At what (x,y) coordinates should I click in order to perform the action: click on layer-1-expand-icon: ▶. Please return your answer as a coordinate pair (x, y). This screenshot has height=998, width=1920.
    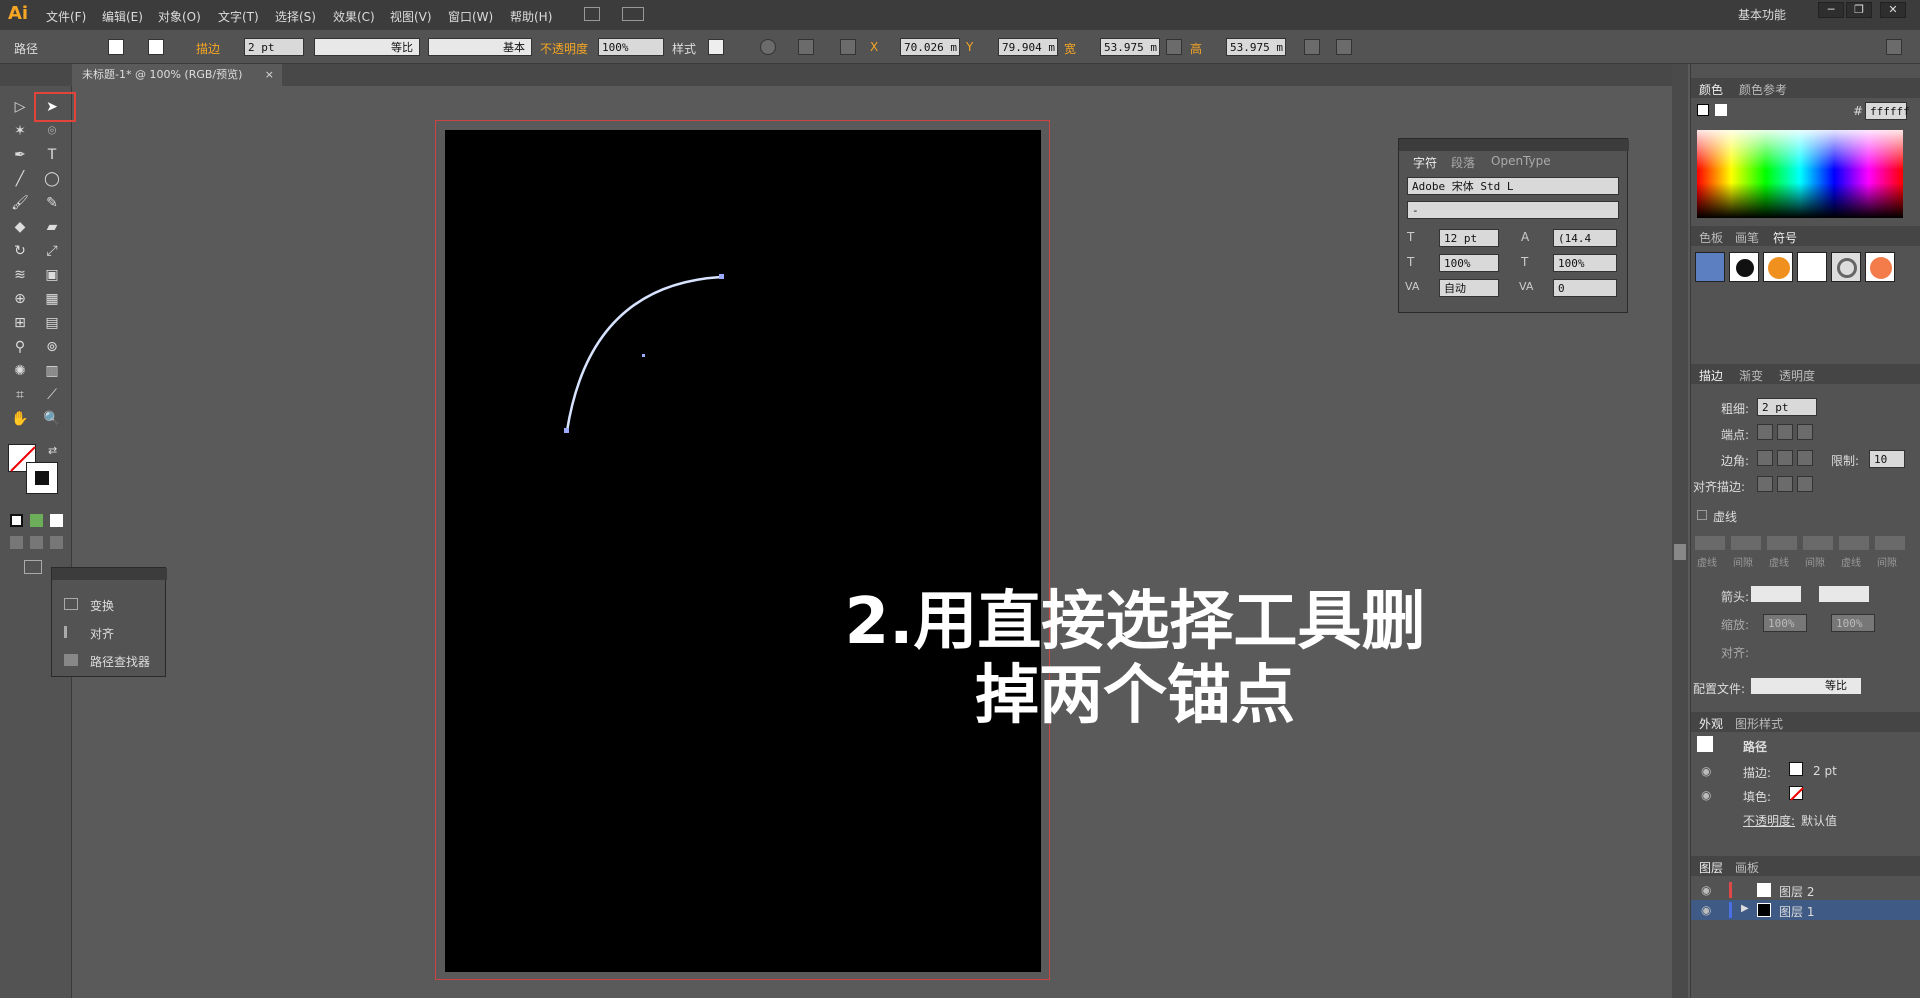
    Looking at the image, I should click on (1745, 908).